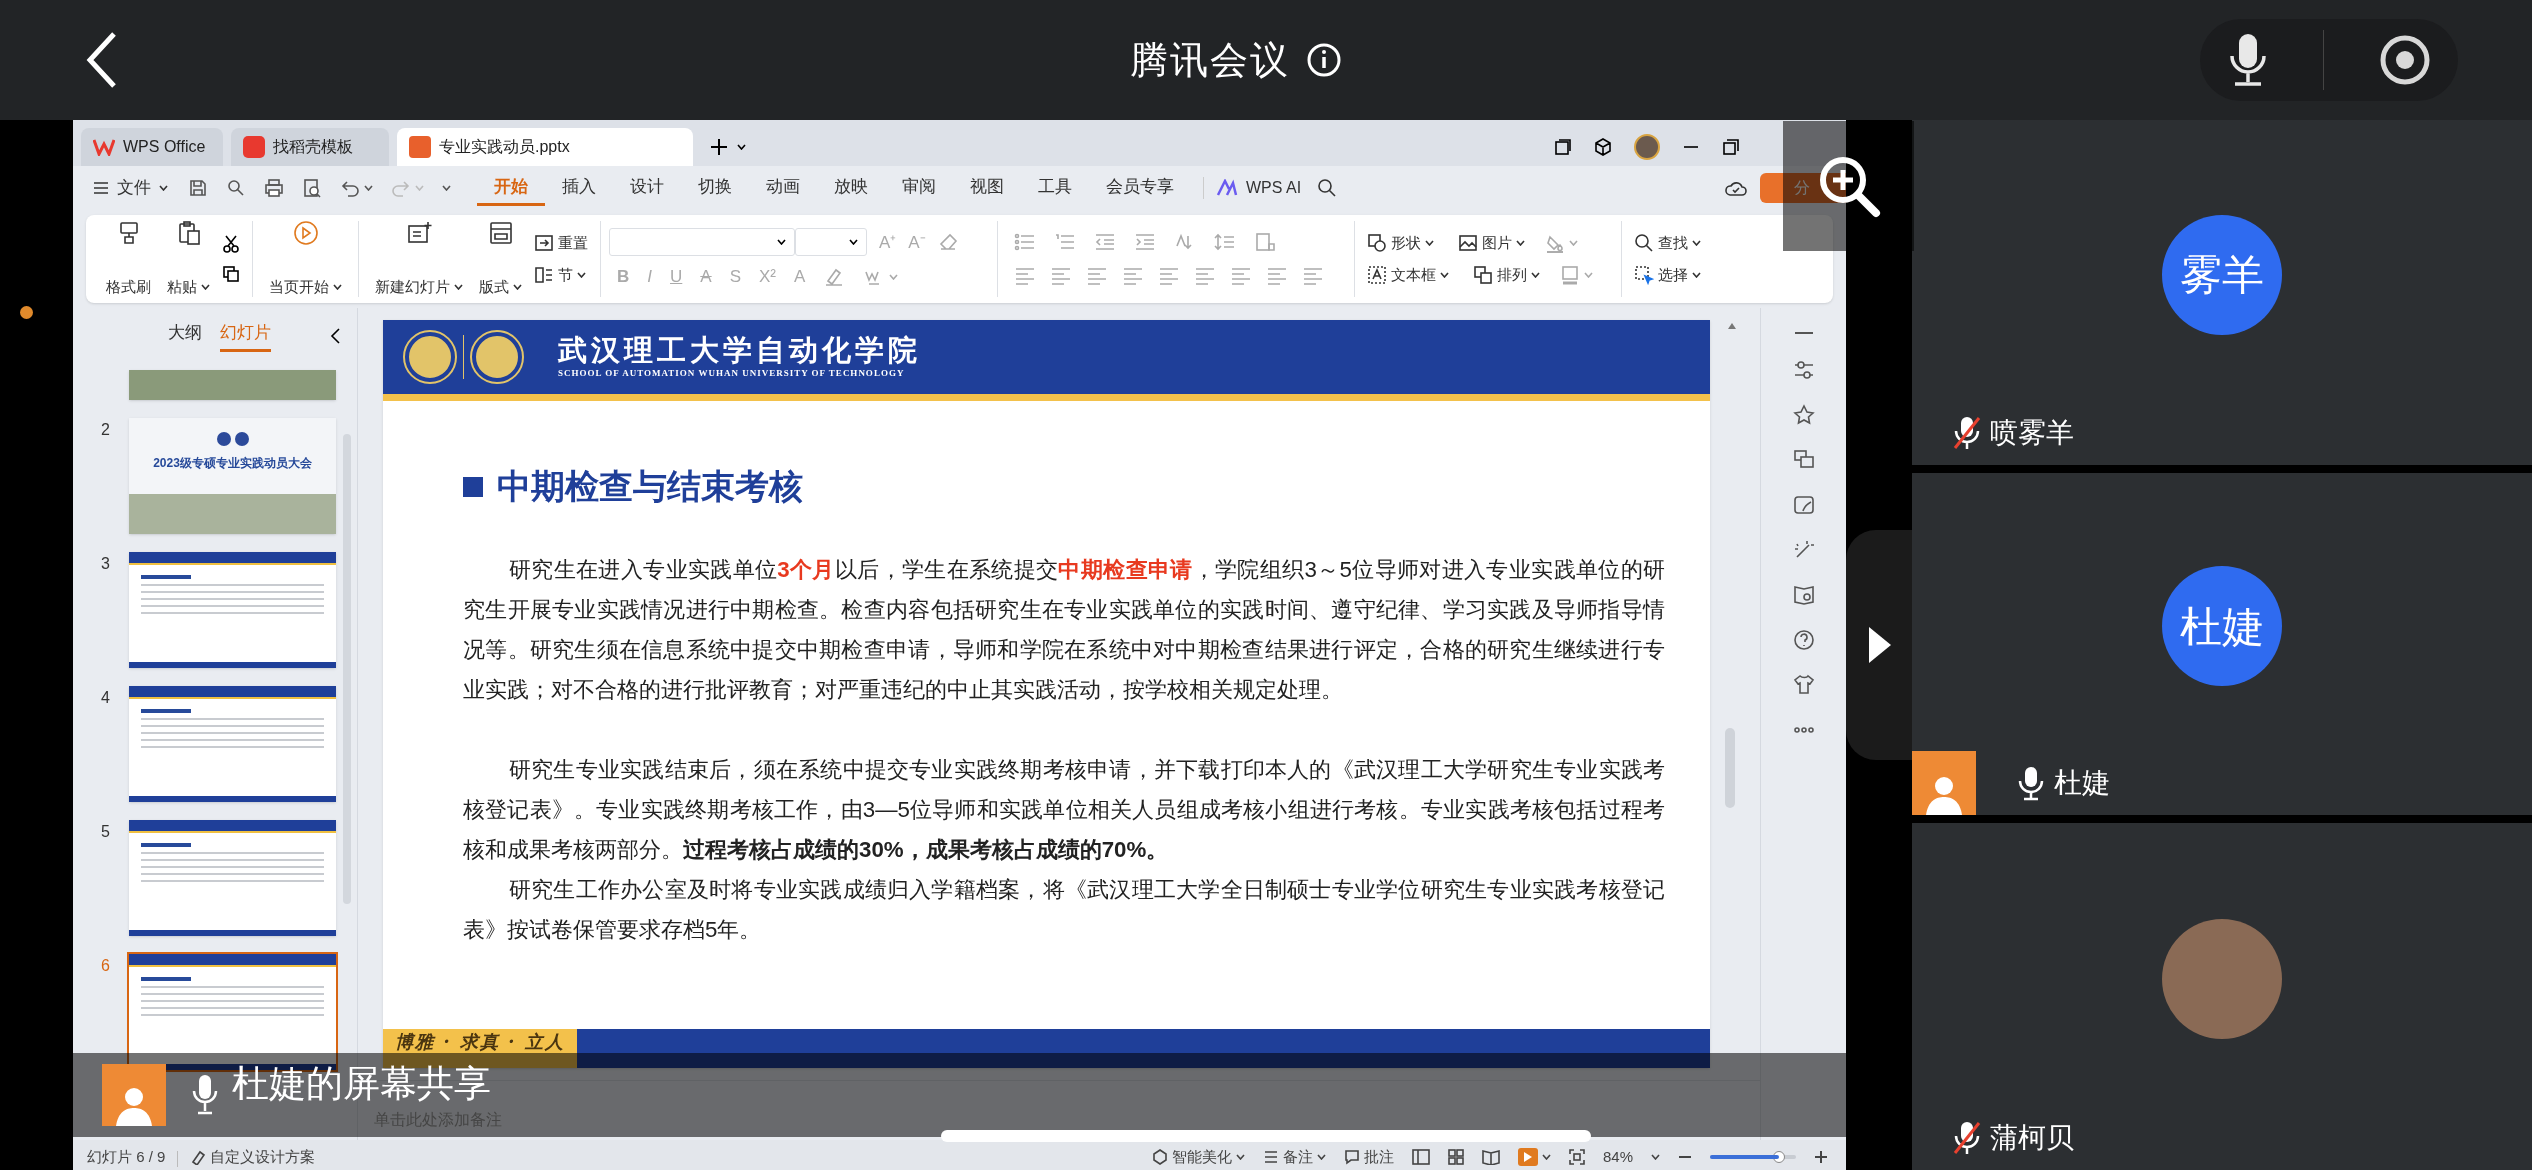 This screenshot has width=2532, height=1170. Describe the element at coordinates (198, 188) in the screenshot. I see `save-icon` at that location.